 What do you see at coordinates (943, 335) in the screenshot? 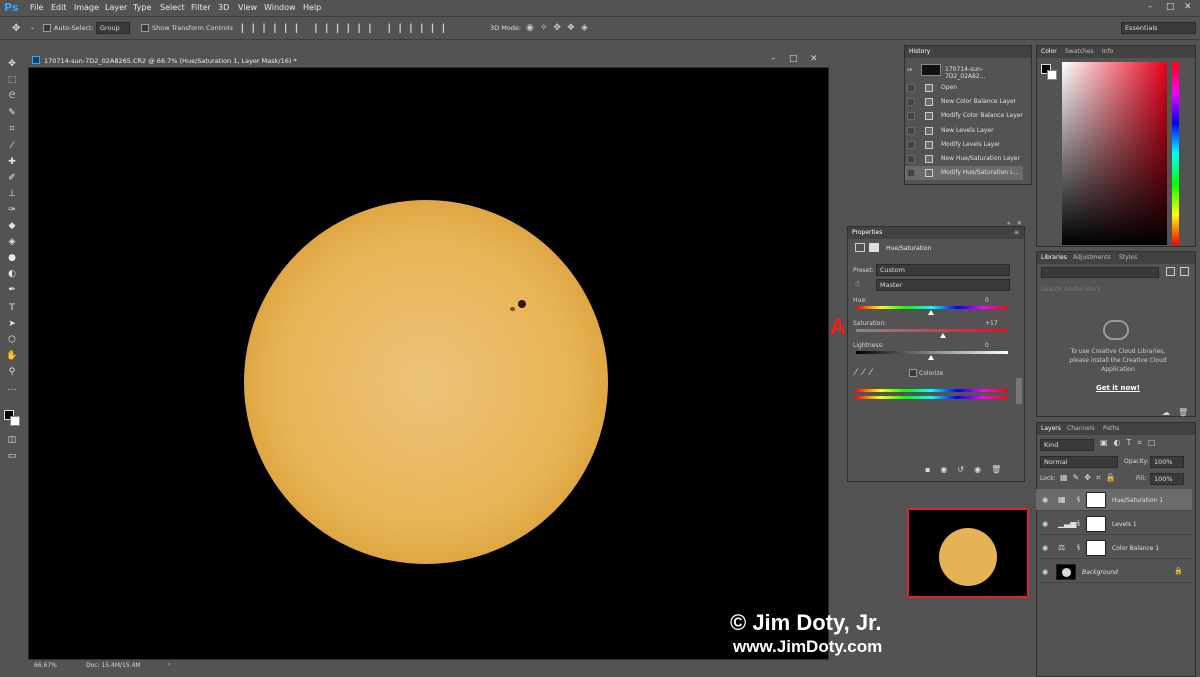
I see `saturation-slider-thumb` at bounding box center [943, 335].